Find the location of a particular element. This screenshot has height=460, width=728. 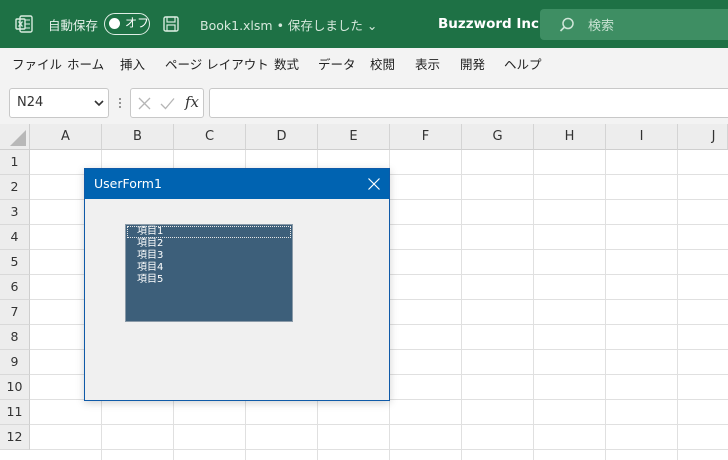

more-options-icon is located at coordinates (120, 103).